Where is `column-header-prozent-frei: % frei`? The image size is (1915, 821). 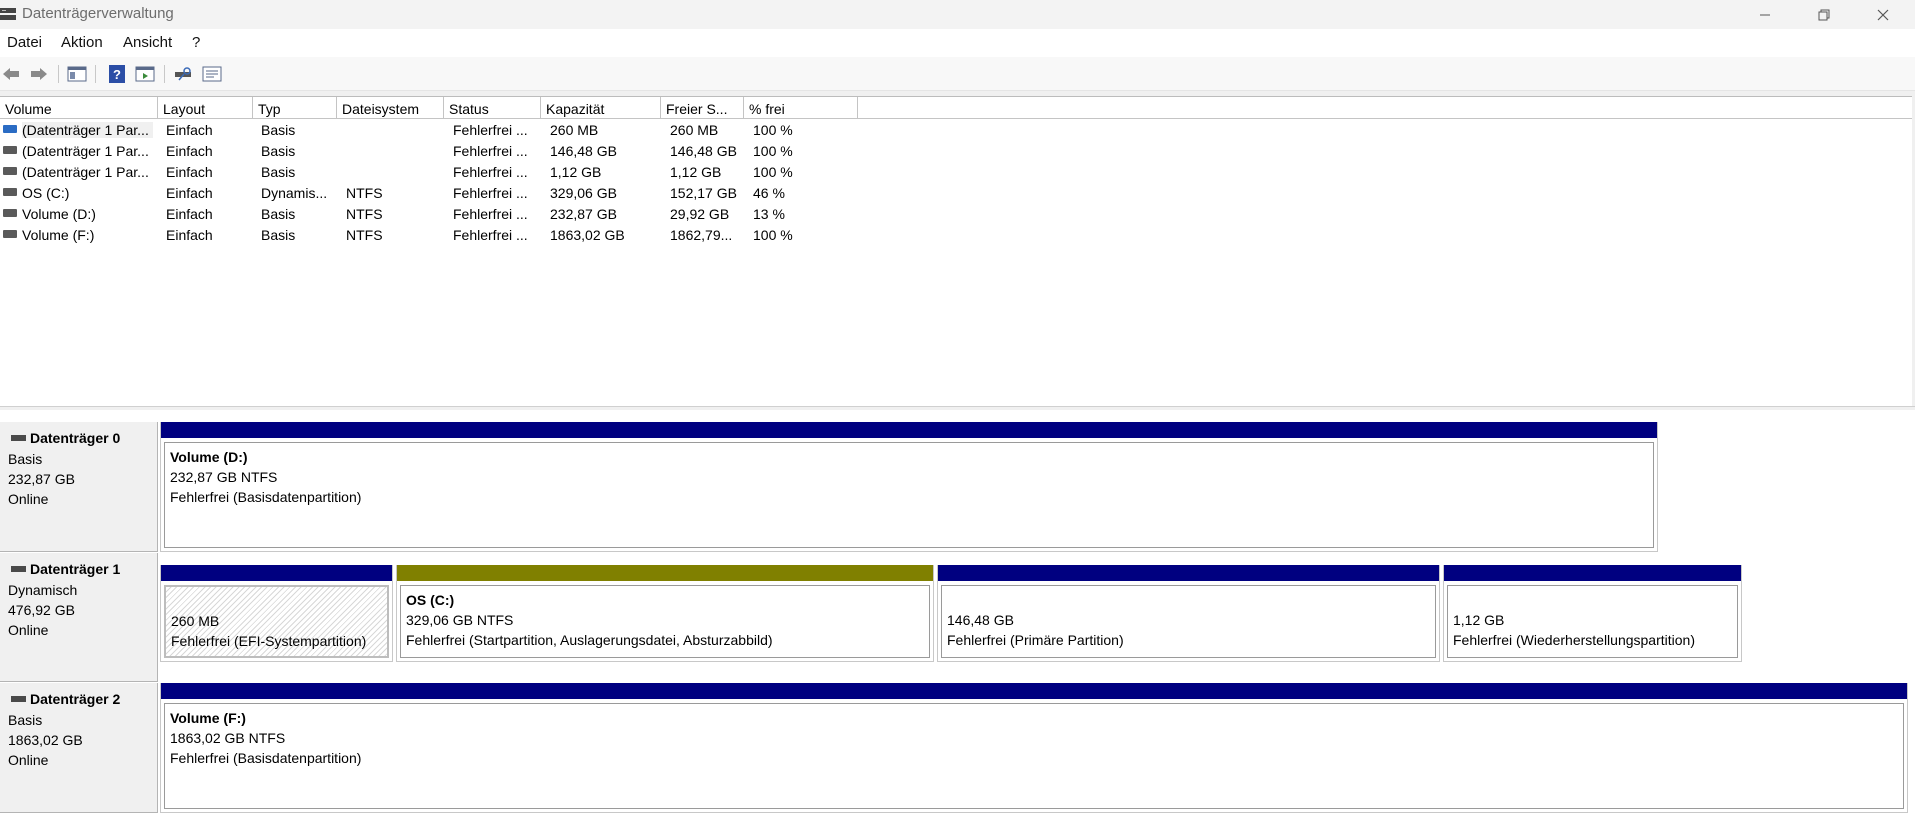
column-header-prozent-frei: % frei is located at coordinates (801, 108).